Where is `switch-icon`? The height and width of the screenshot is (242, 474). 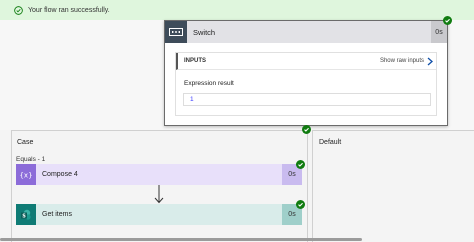 switch-icon is located at coordinates (176, 32).